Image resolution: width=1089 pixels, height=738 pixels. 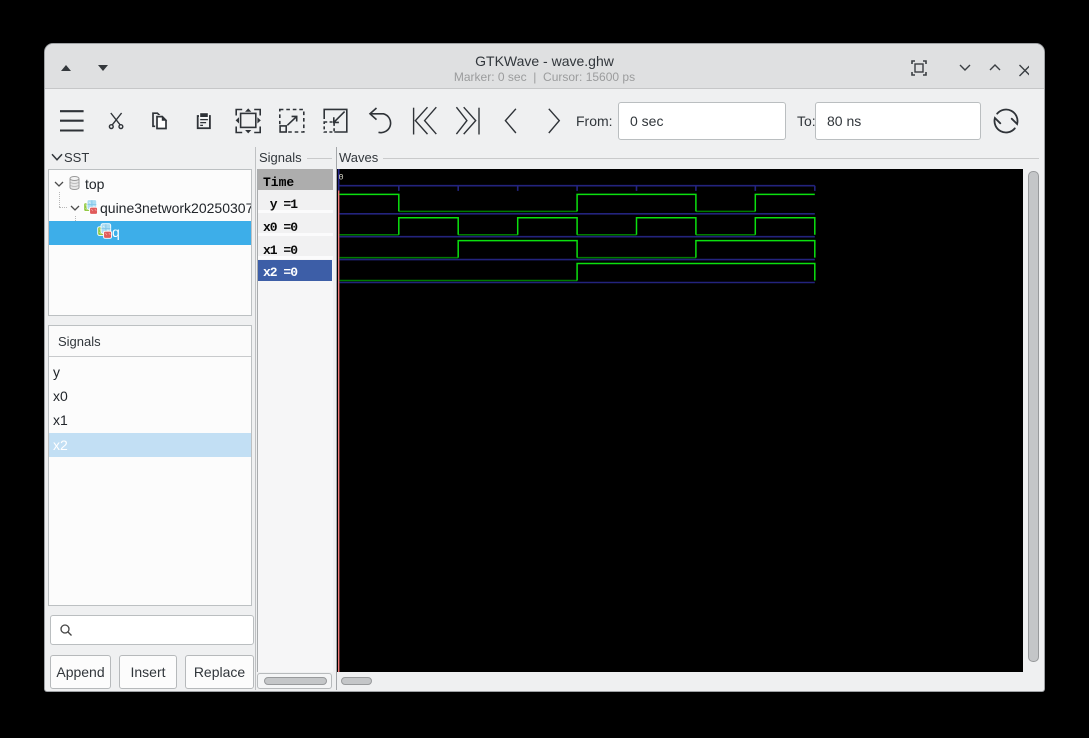 I want to click on svg-text: 0, so click(x=341, y=178).